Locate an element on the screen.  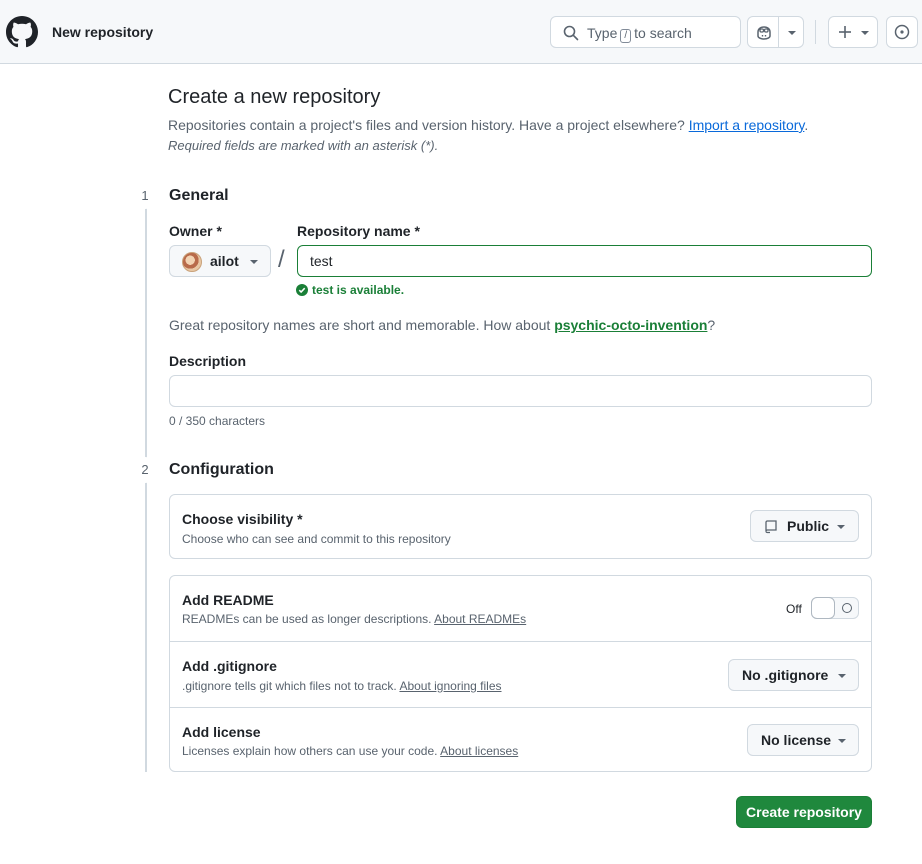
create-new-button is located at coordinates (853, 32).